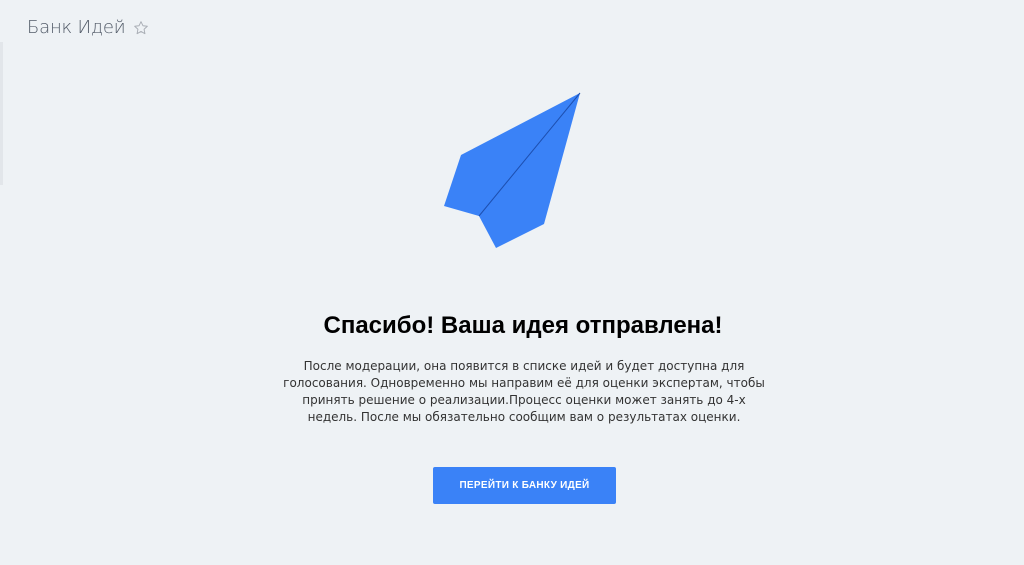 This screenshot has width=1024, height=565. What do you see at coordinates (141, 28) in the screenshot?
I see `star-icon` at bounding box center [141, 28].